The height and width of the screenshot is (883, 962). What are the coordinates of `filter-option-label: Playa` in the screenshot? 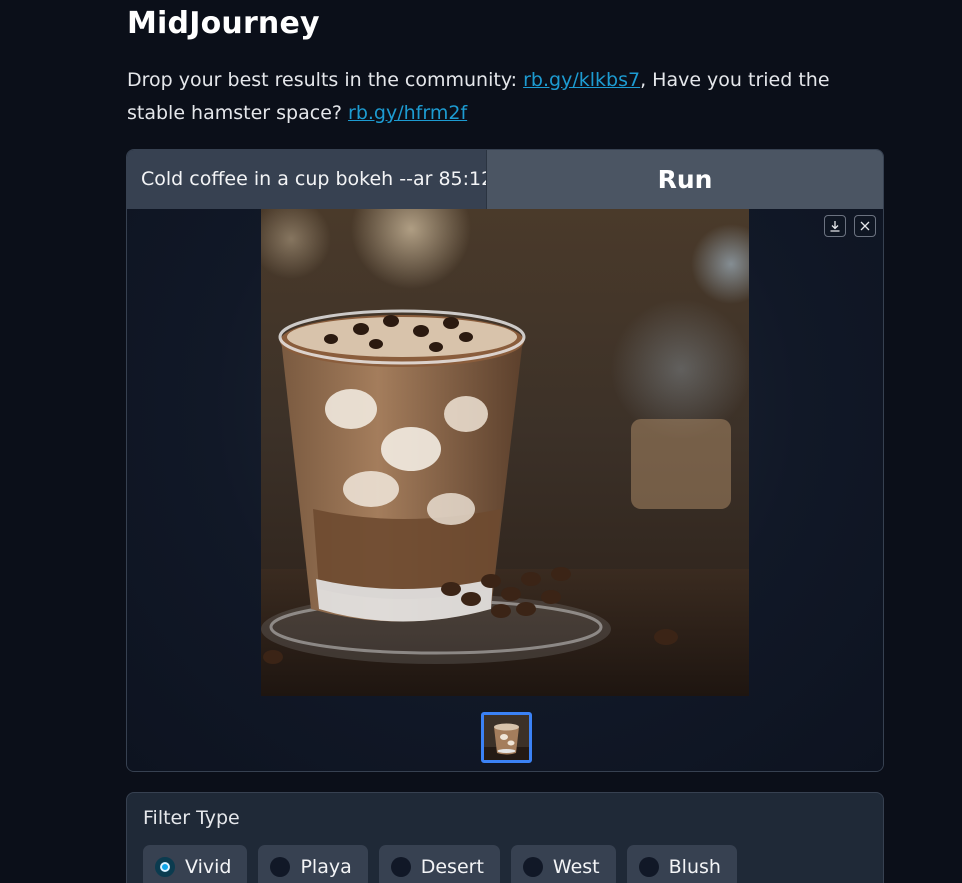 It's located at (326, 867).